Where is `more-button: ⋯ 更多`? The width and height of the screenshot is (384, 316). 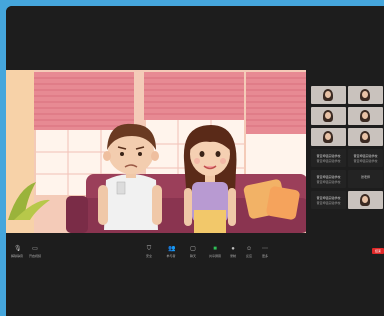 more-button: ⋯ 更多 is located at coordinates (265, 256).